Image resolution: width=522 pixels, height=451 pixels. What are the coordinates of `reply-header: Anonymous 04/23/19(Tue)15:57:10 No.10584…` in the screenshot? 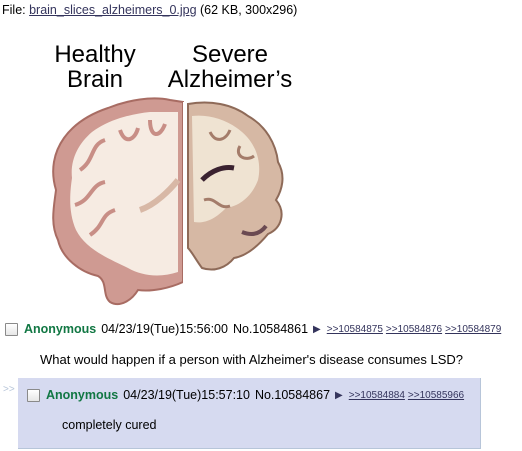 It's located at (247, 395).